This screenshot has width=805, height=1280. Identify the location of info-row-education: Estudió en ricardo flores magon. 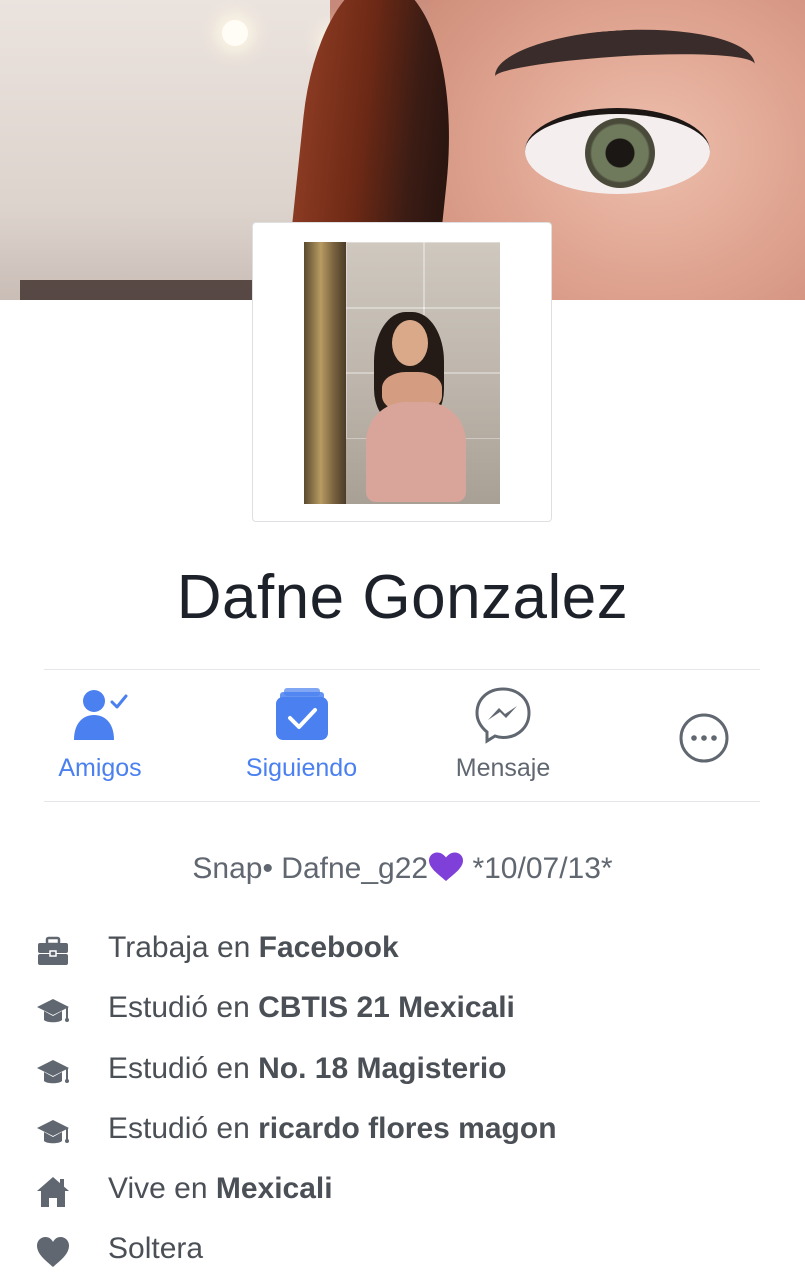
(402, 1131).